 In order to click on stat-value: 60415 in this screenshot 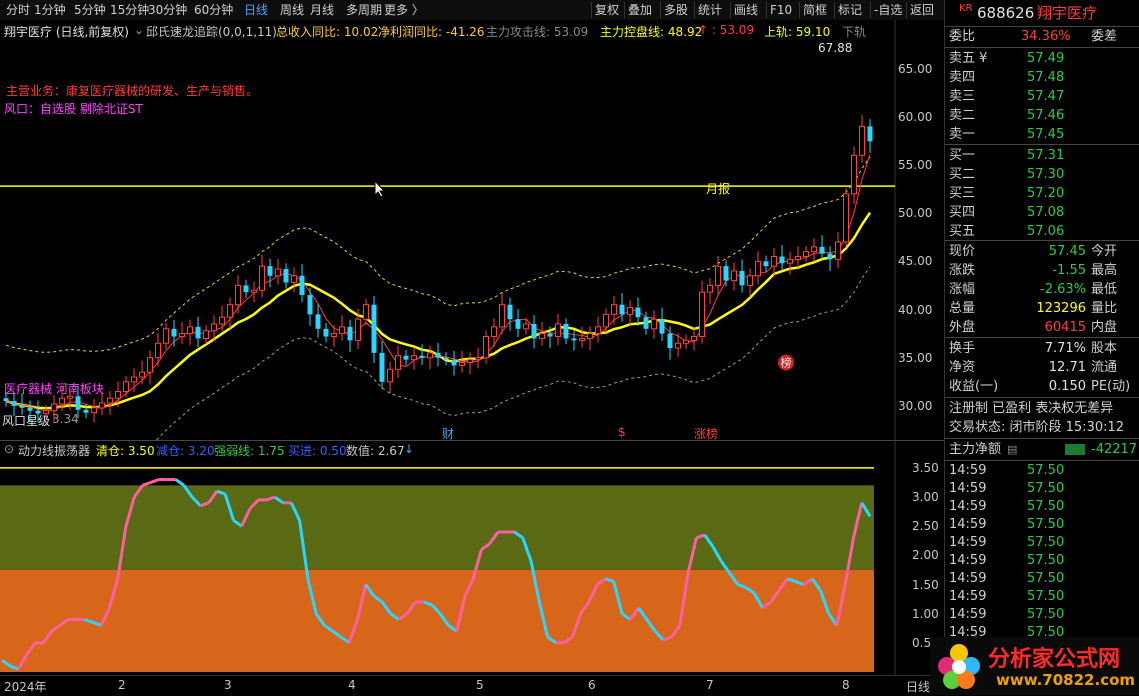, I will do `click(1065, 327)`.